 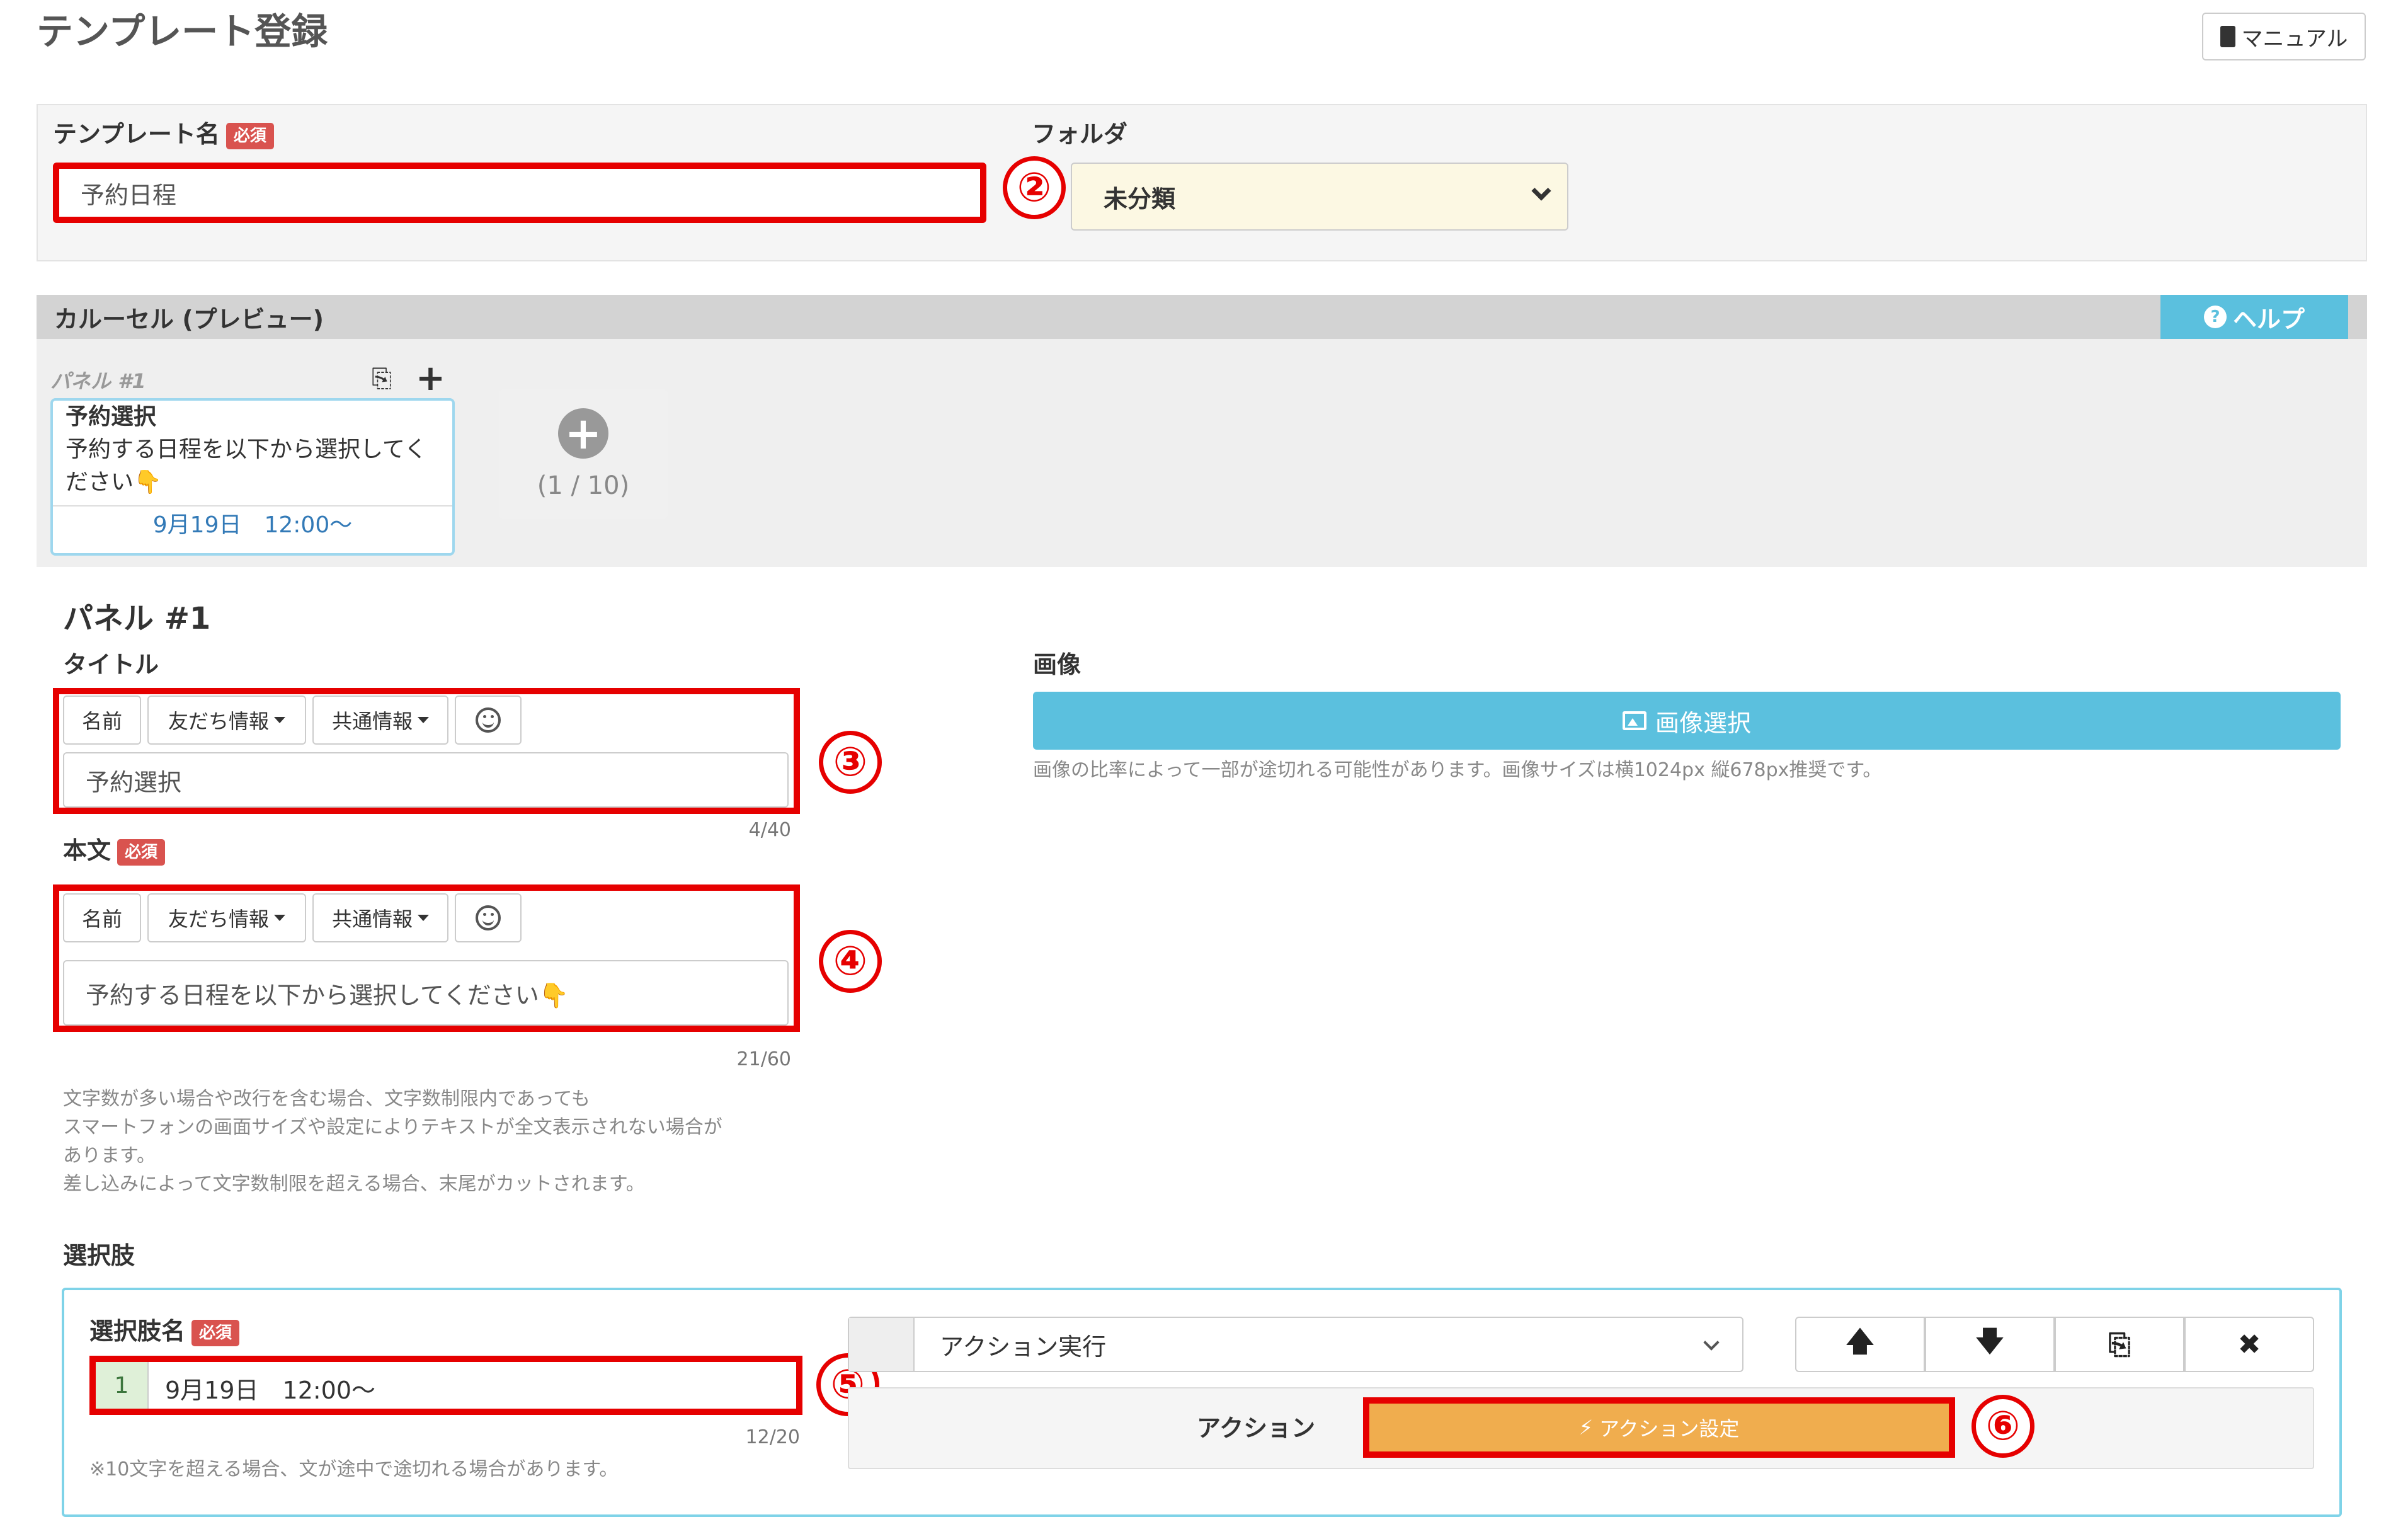 I want to click on help-button: ? ヘルプ, so click(x=2254, y=317).